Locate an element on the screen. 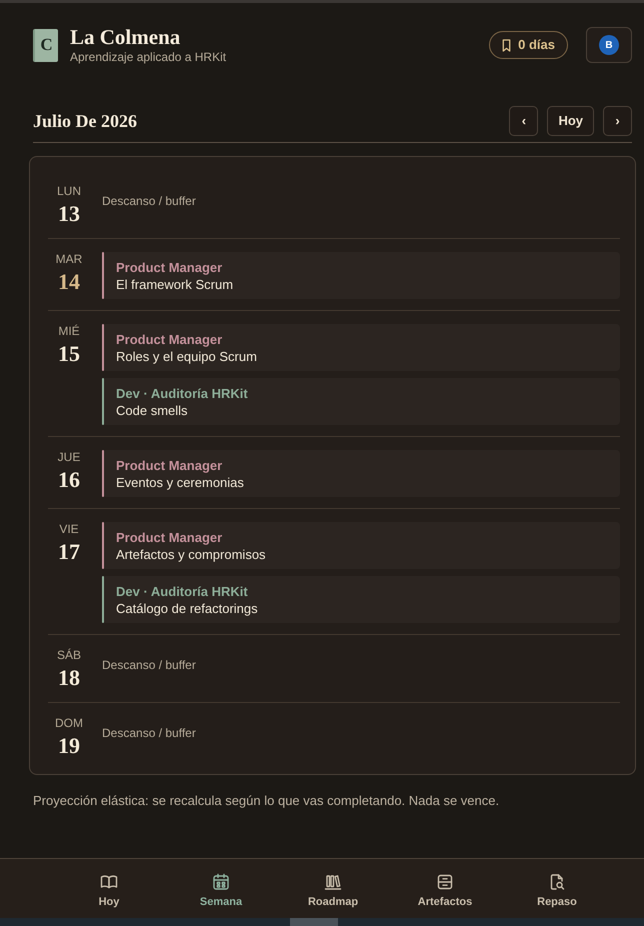  document-search-icon is located at coordinates (557, 882).